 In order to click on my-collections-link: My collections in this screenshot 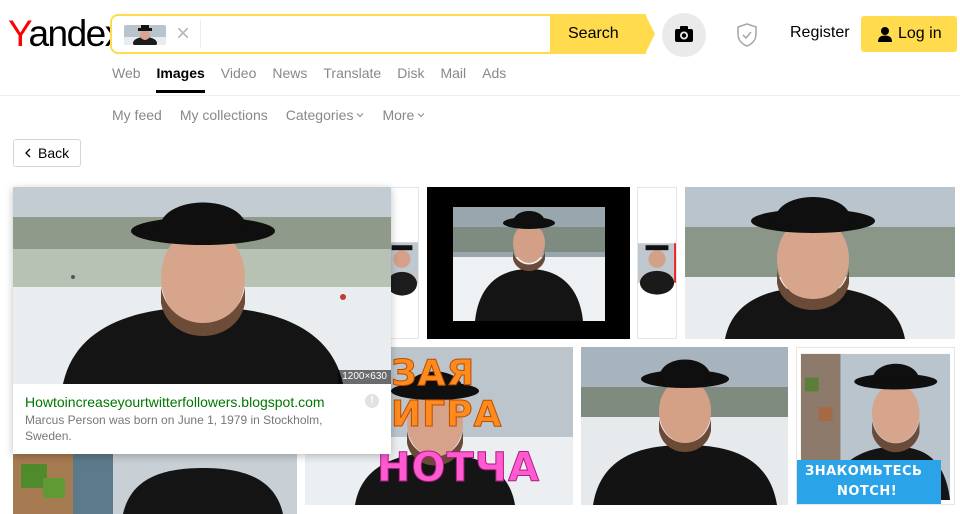, I will do `click(224, 115)`.